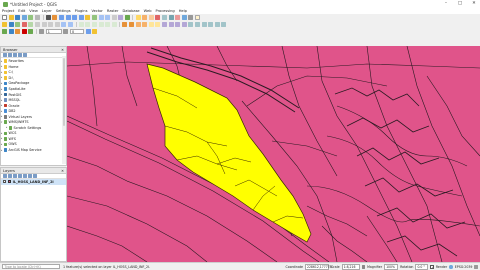 The height and width of the screenshot is (270, 480). I want to click on expand-all-icon, so click(25, 176).